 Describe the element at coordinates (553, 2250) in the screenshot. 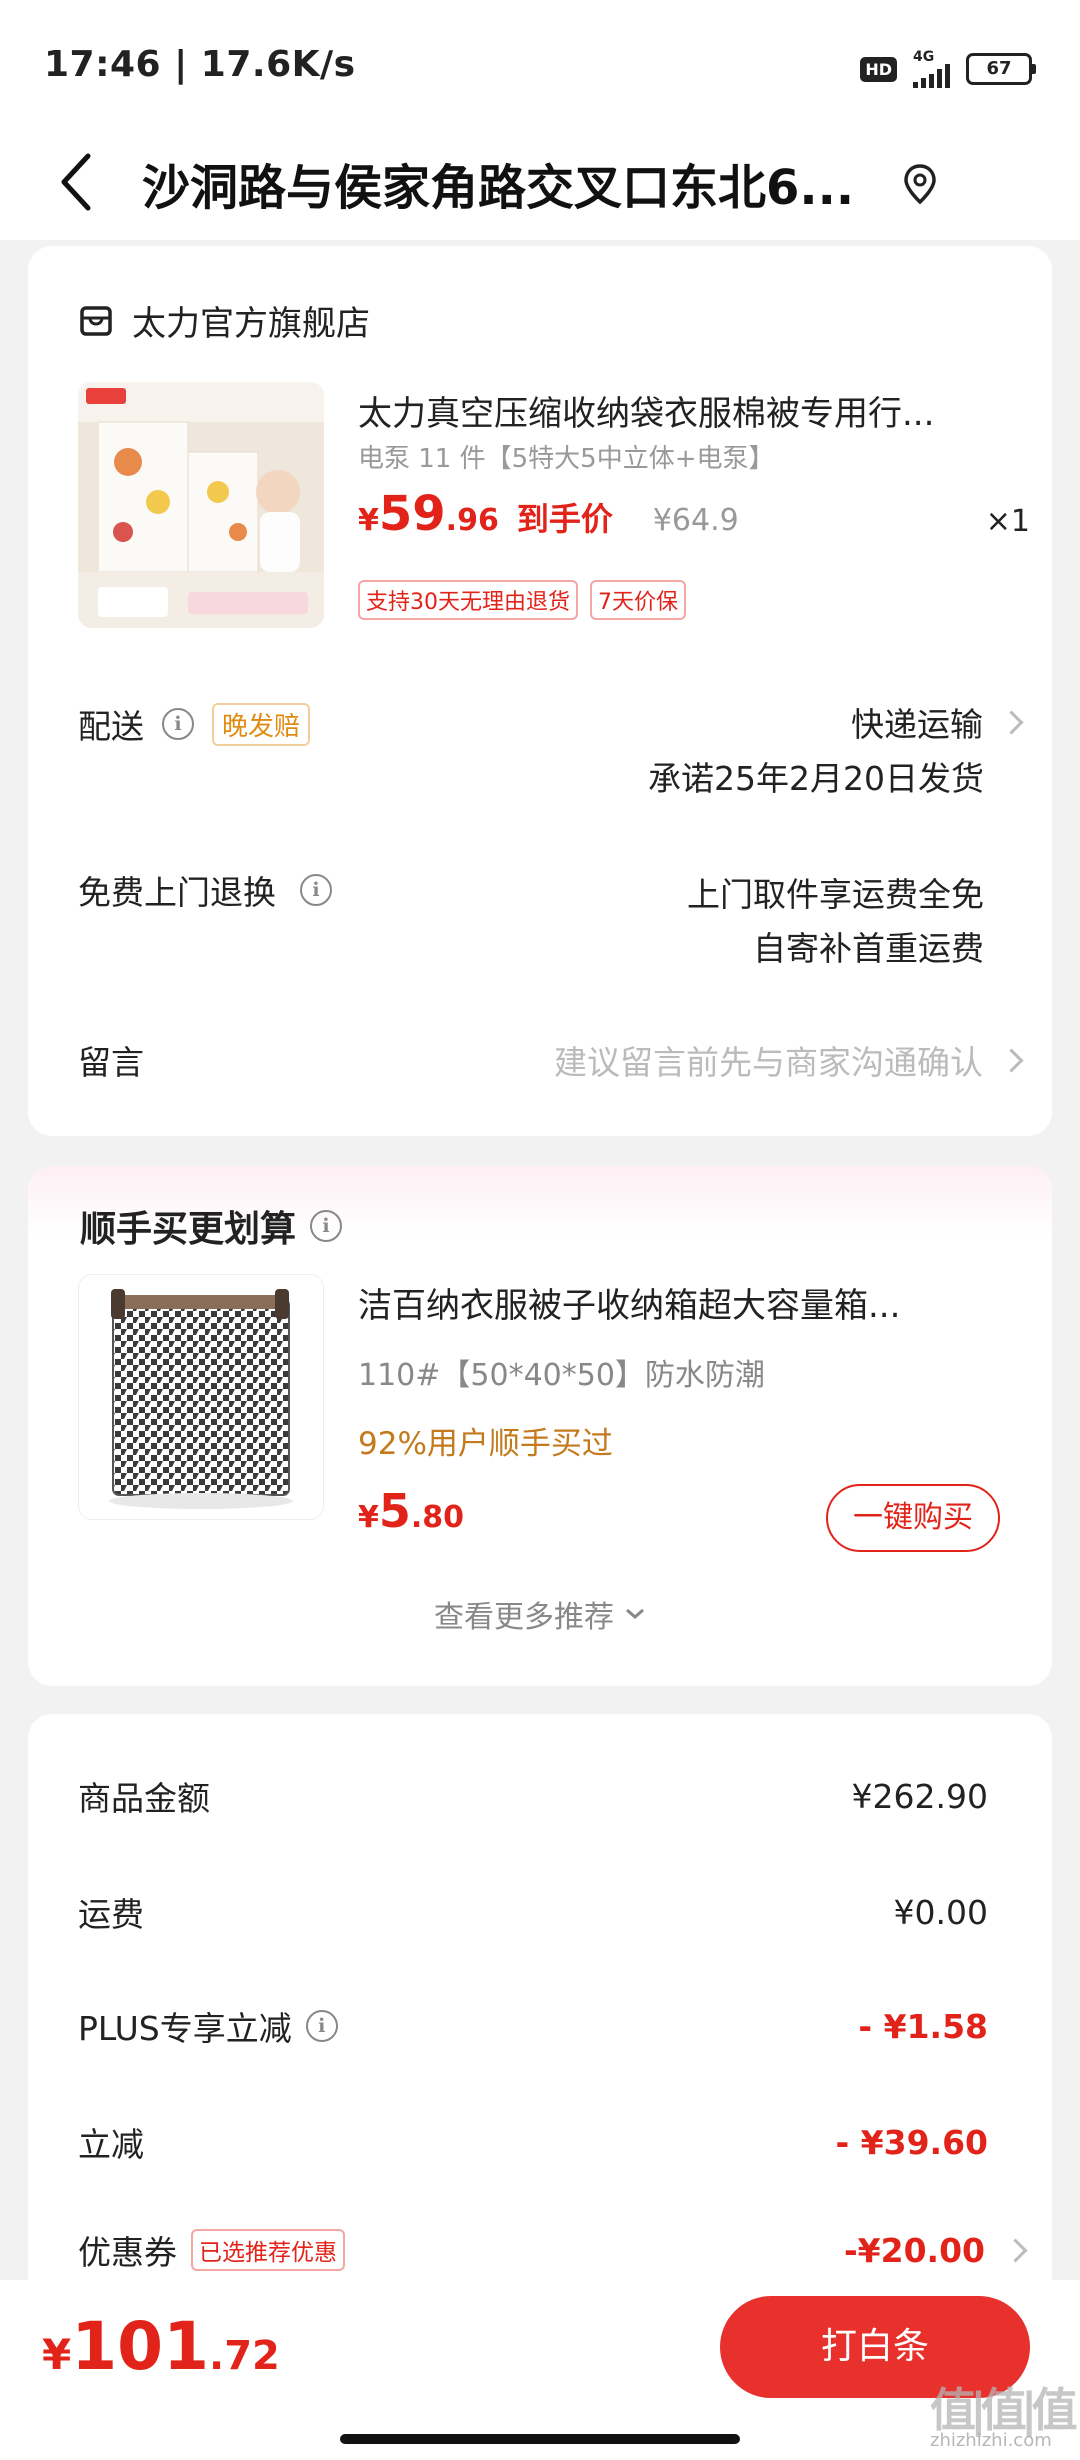

I see `coupon-row: 优惠券 已选推荐优惠 -¥20.00` at that location.